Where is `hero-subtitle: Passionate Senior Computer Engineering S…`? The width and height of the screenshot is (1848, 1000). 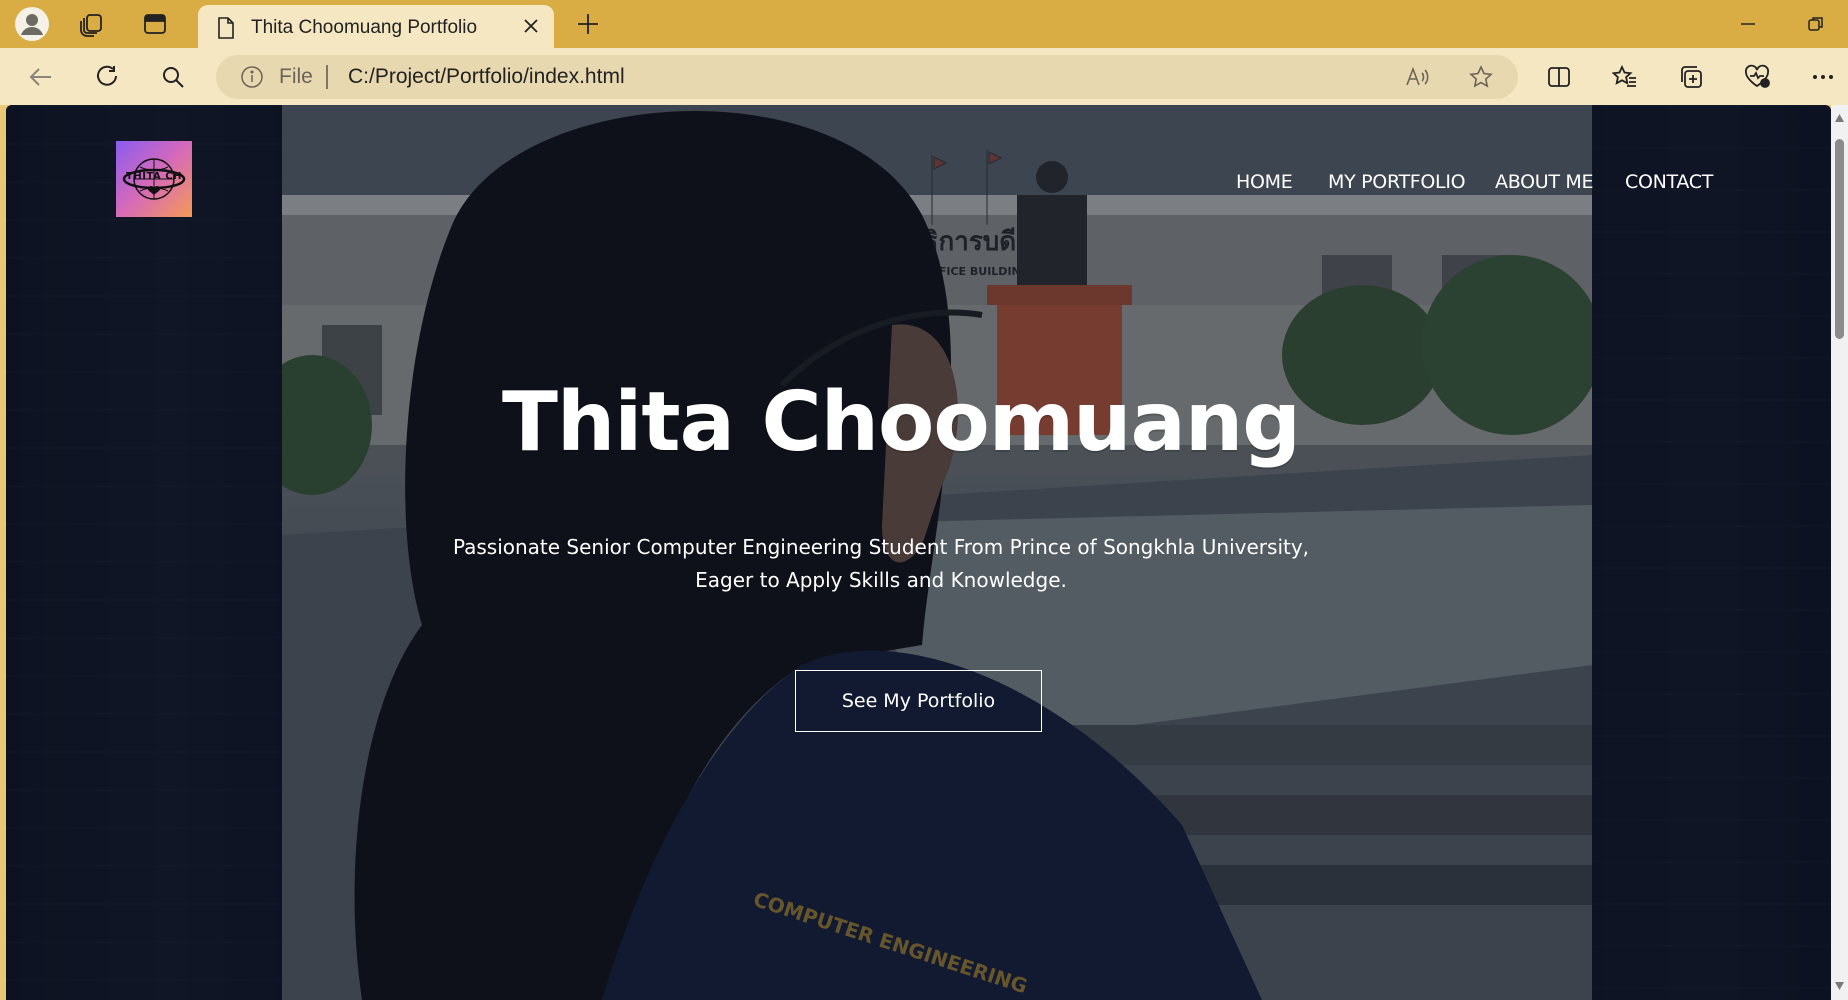 hero-subtitle: Passionate Senior Computer Engineering S… is located at coordinates (881, 564).